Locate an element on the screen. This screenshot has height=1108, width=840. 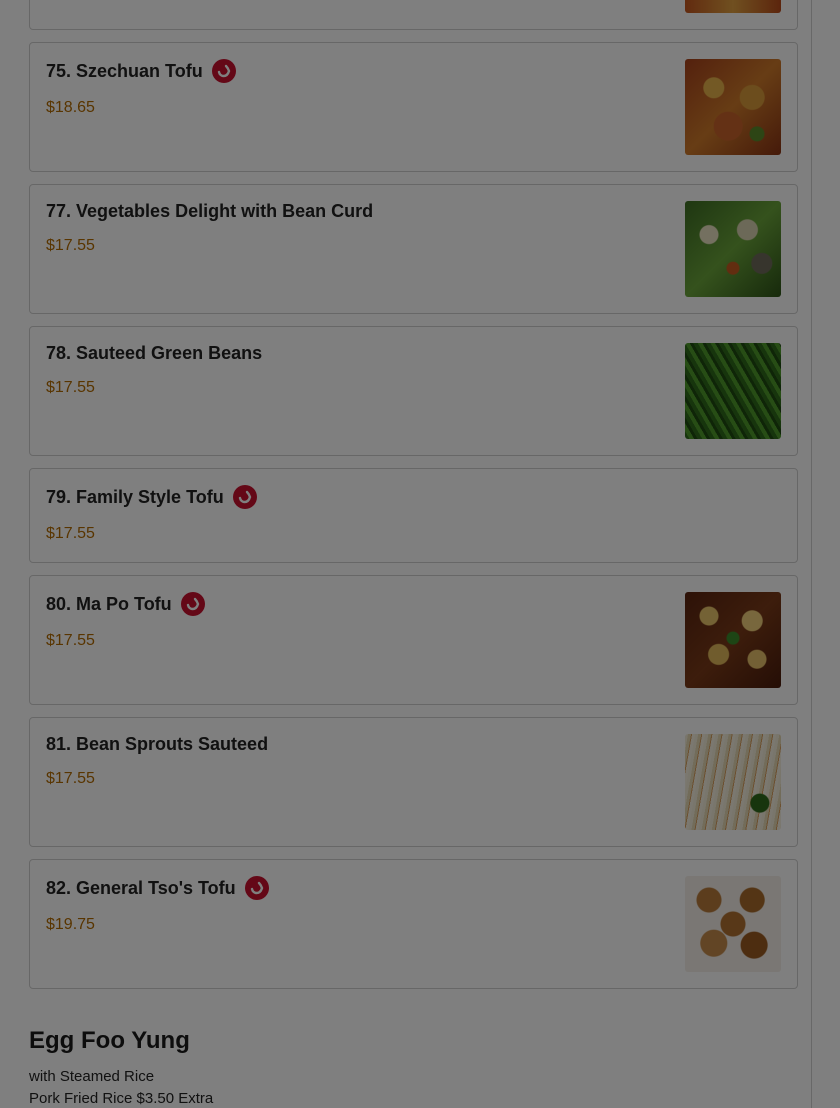
menu-item-card: 79. Family Style Tofu $17.55 is located at coordinates (413, 515).